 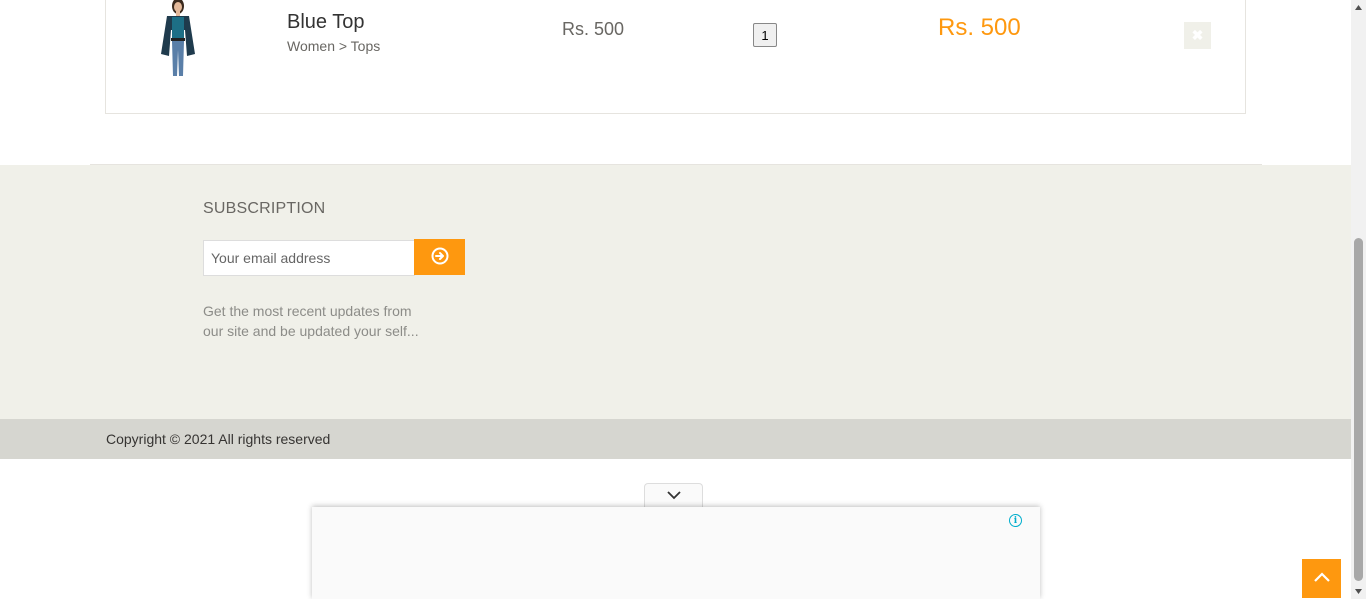 I want to click on delete-item-button: ✖, so click(x=1197, y=35).